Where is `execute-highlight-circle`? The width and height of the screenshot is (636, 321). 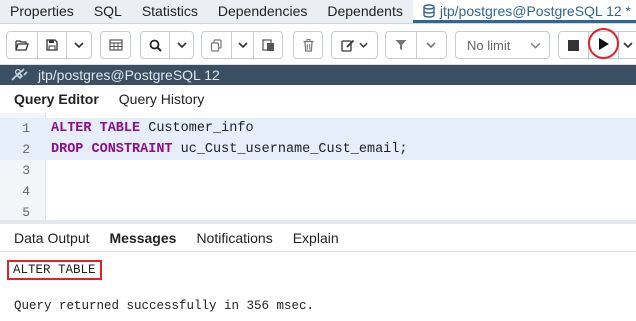 execute-highlight-circle is located at coordinates (603, 43).